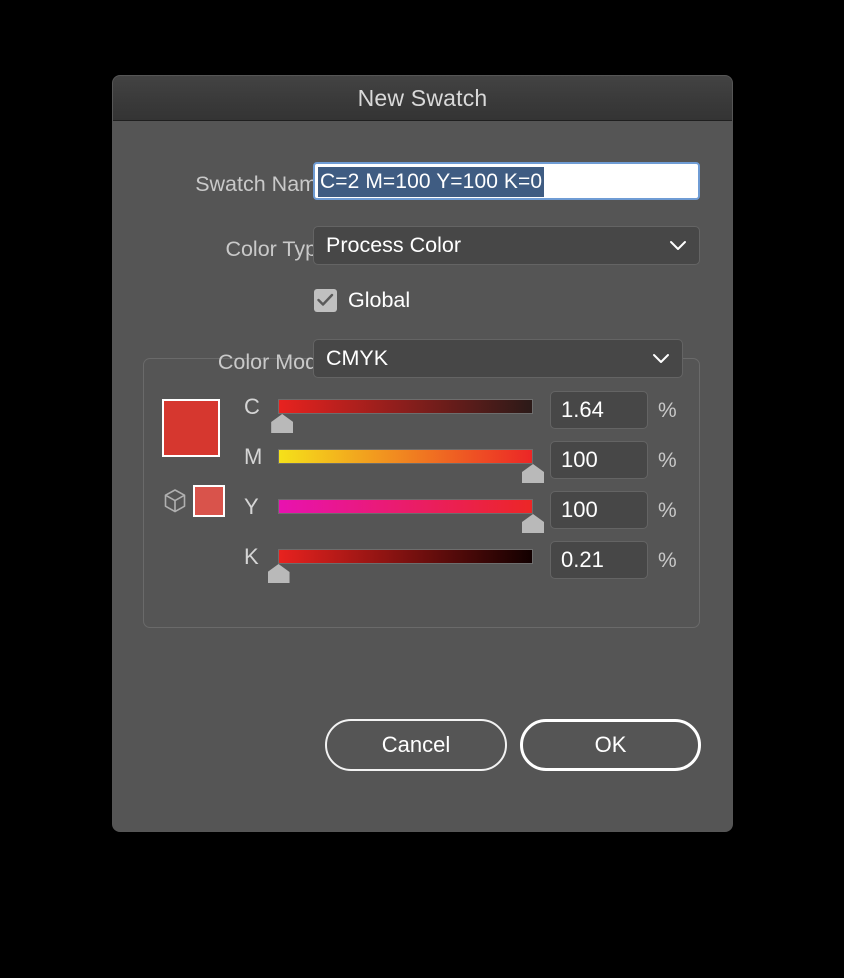 This screenshot has height=978, width=844. Describe the element at coordinates (278, 573) in the screenshot. I see `slider-thumb-k` at that location.